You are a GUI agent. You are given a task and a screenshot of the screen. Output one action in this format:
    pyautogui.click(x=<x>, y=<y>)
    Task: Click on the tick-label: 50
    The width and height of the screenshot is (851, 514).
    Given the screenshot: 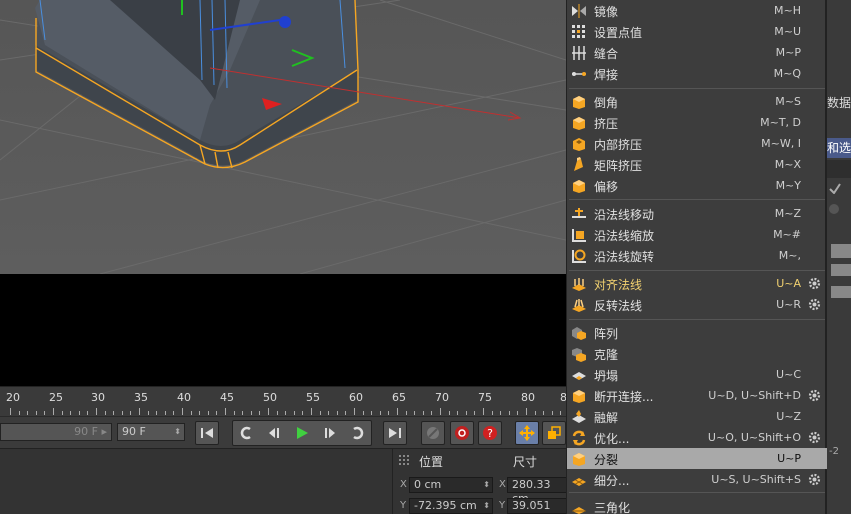 What is the action you would take?
    pyautogui.click(x=270, y=397)
    